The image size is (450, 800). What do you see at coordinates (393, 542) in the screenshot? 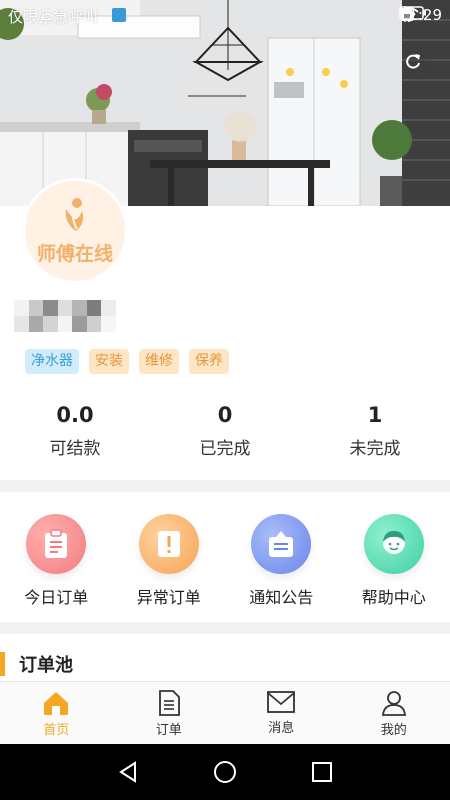
I see `help-person-icon` at bounding box center [393, 542].